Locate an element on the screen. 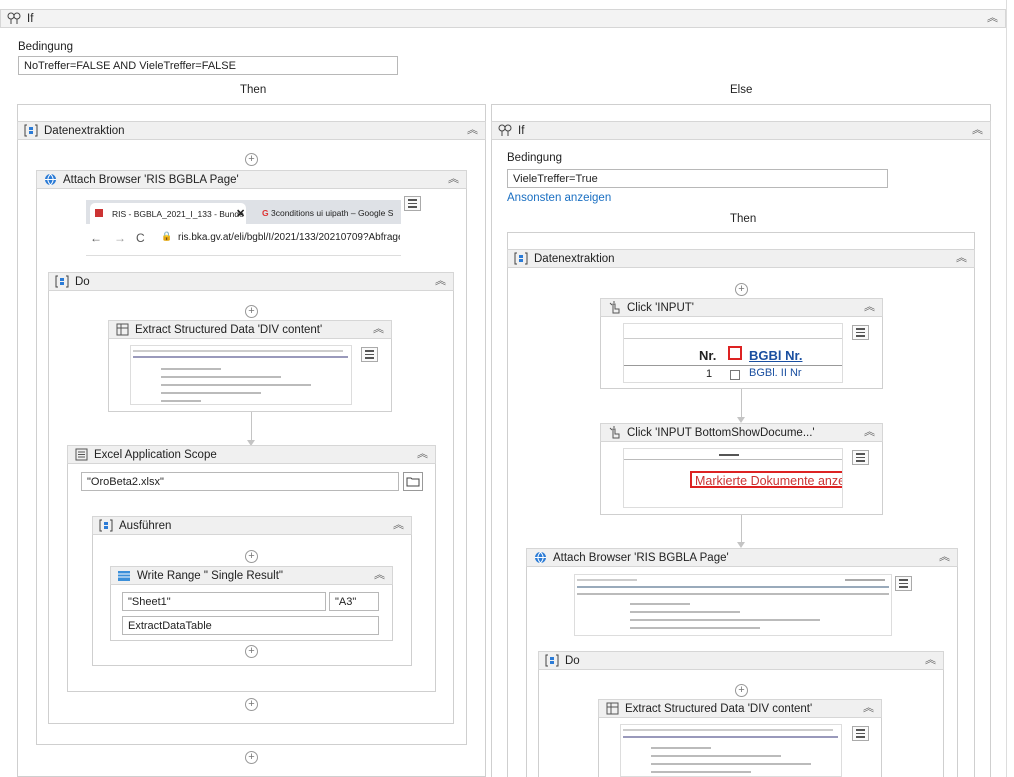 The width and height of the screenshot is (1014, 777). right-do-header: Do ︽ is located at coordinates (741, 660).